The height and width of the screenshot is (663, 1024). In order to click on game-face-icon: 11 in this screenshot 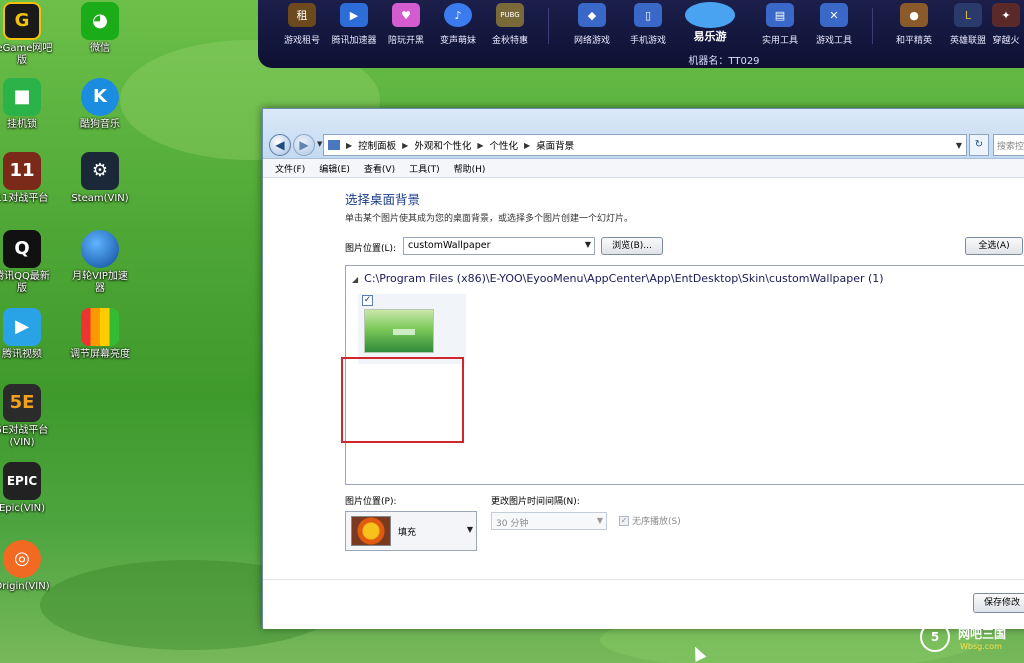, I will do `click(22, 171)`.